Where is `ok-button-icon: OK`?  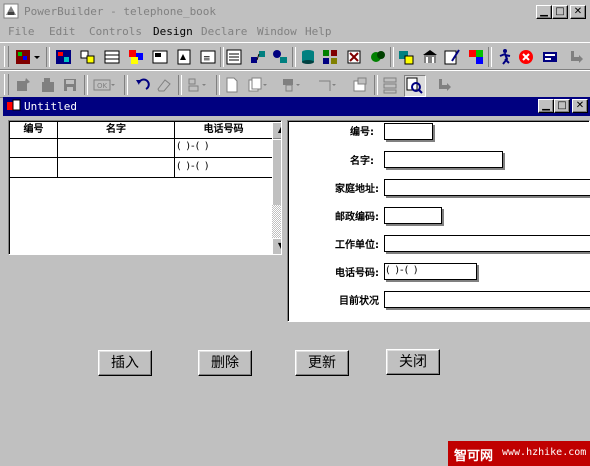
ok-button-icon: OK is located at coordinates (104, 85).